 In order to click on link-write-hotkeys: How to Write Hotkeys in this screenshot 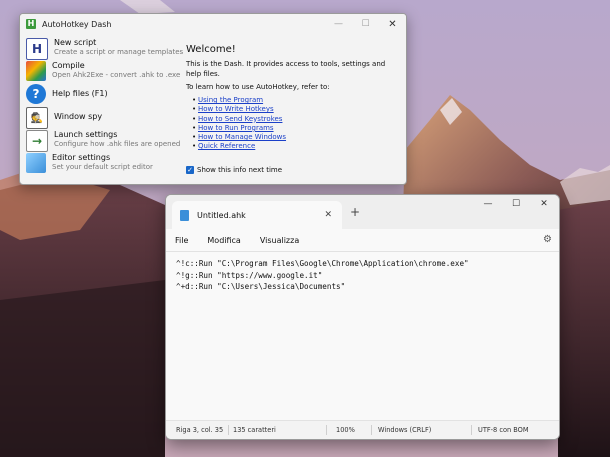, I will do `click(296, 110)`.